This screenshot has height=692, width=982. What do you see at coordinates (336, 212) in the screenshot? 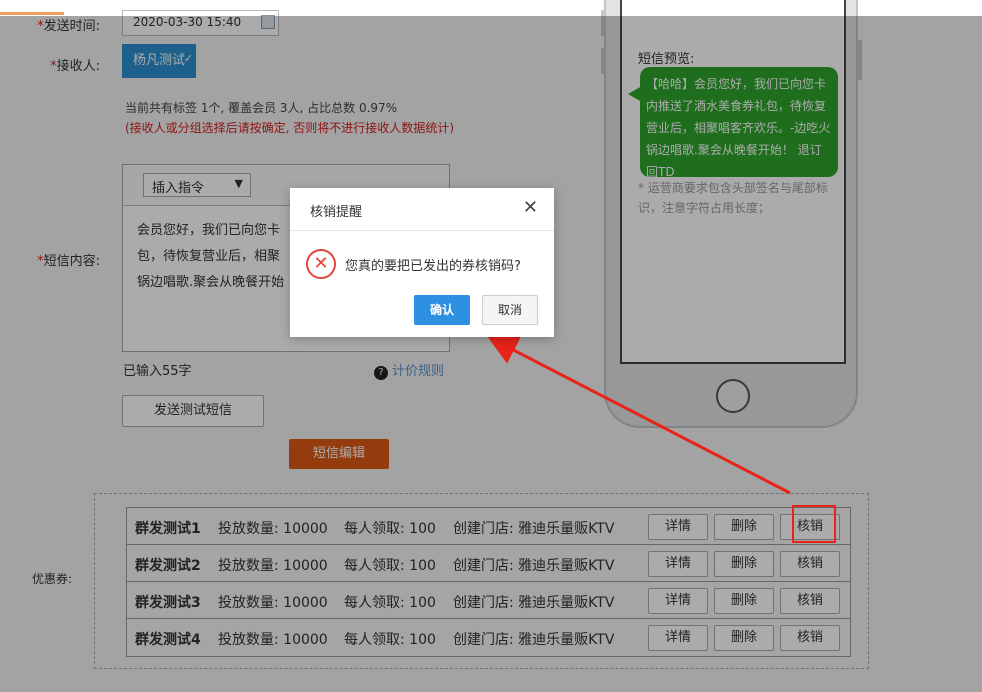
I see `dialog-title: 核销提醒` at bounding box center [336, 212].